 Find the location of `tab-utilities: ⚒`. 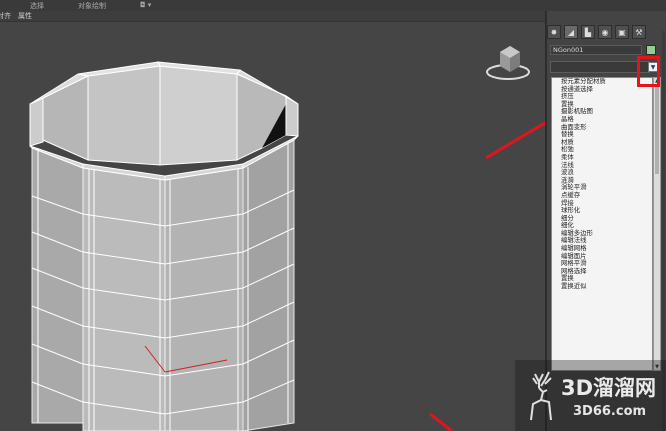

tab-utilities: ⚒ is located at coordinates (639, 32).